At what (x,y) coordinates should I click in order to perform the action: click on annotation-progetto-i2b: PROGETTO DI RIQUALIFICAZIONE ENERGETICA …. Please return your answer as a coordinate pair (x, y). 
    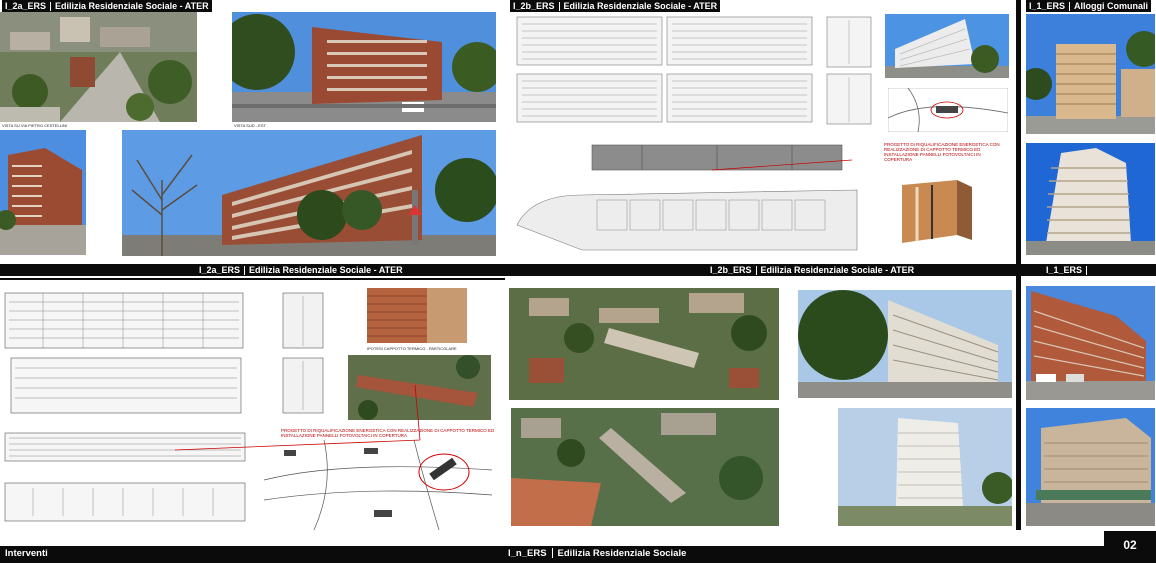
    Looking at the image, I should click on (942, 152).